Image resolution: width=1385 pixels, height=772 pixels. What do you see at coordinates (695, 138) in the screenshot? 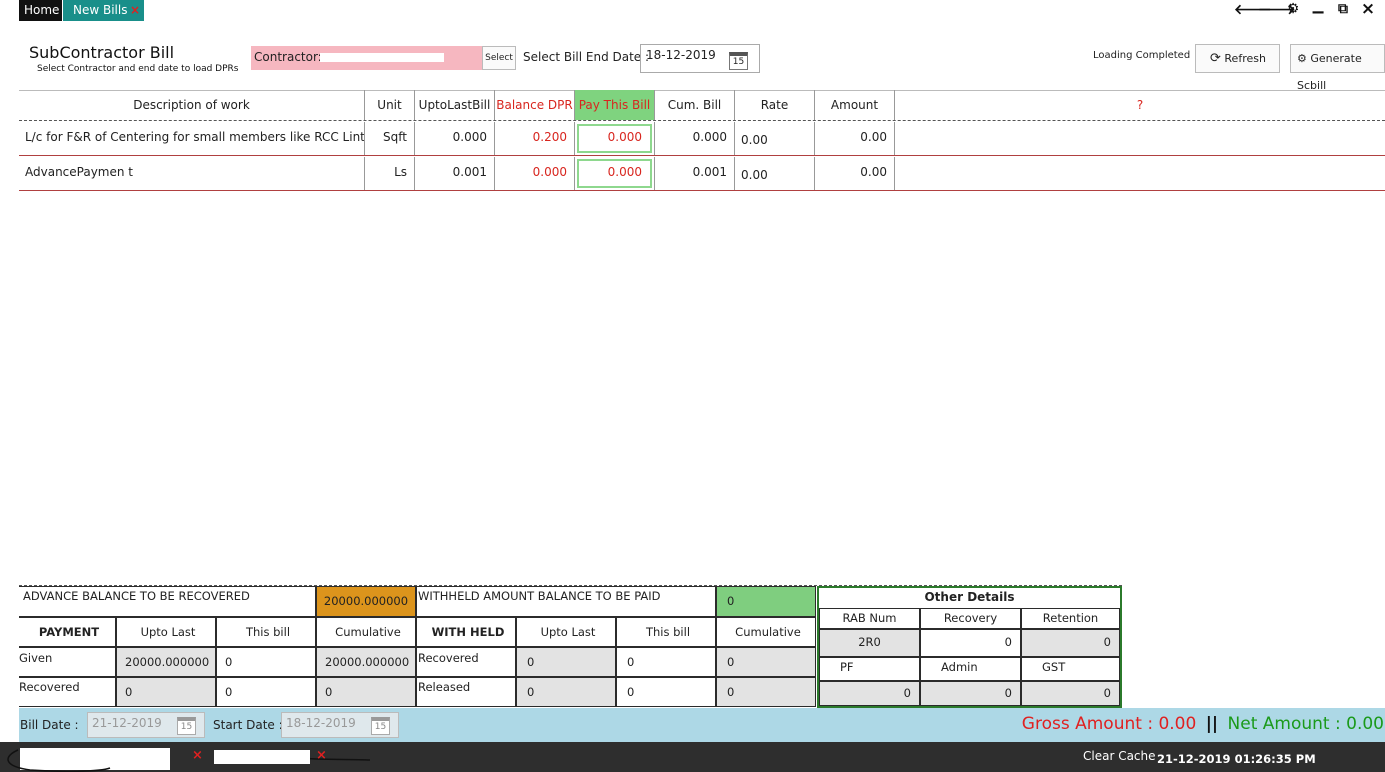
I see `cell-cum-bill: 0.000` at bounding box center [695, 138].